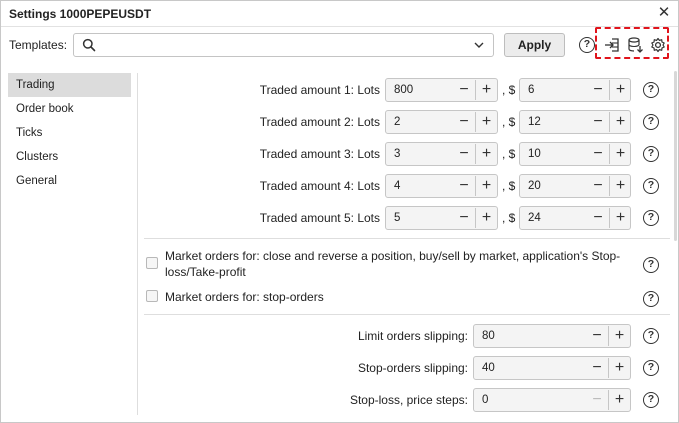 This screenshot has height=423, width=679. What do you see at coordinates (69, 157) in the screenshot?
I see `sidebar-item-clusters: Clusters` at bounding box center [69, 157].